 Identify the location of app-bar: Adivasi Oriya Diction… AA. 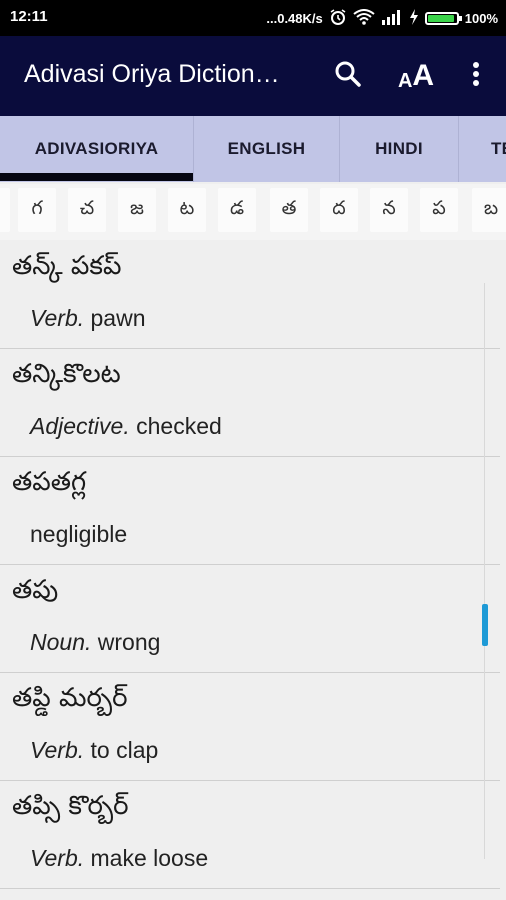
(253, 76).